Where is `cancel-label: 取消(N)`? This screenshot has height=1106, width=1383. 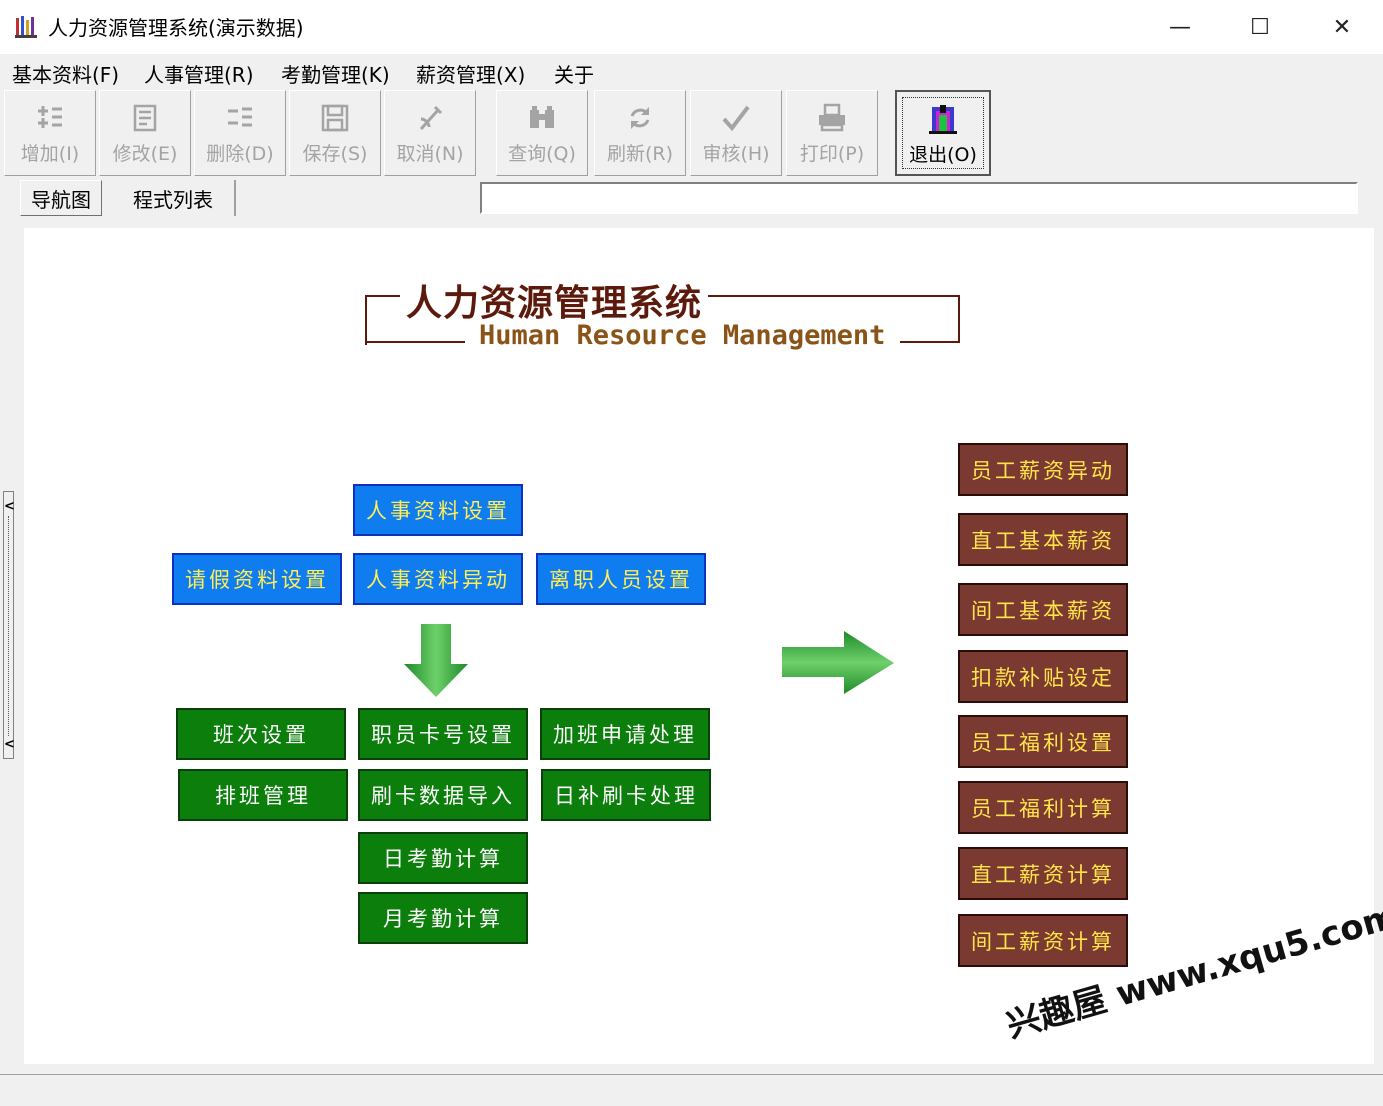
cancel-label: 取消(N) is located at coordinates (430, 154).